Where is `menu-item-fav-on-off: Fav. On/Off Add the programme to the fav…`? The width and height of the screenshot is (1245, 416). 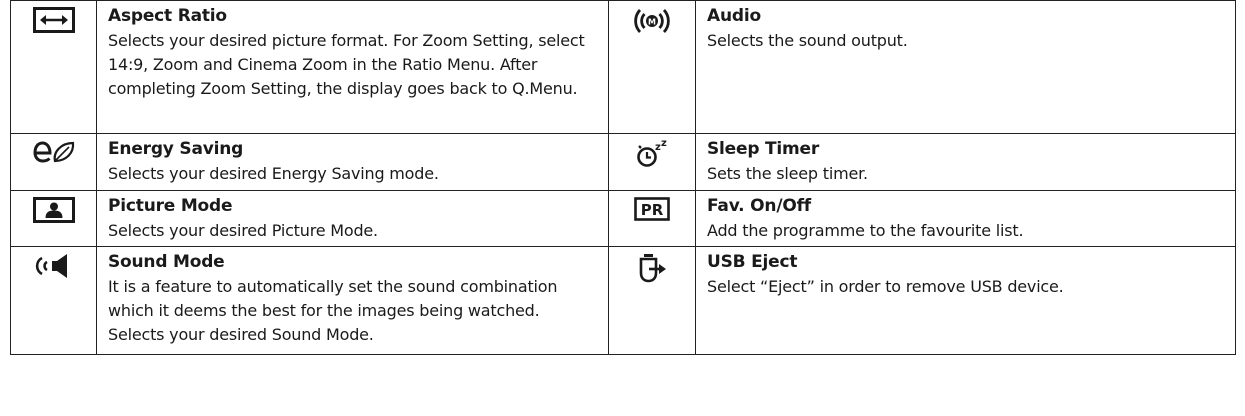 menu-item-fav-on-off: Fav. On/Off Add the programme to the fav… is located at coordinates (965, 218).